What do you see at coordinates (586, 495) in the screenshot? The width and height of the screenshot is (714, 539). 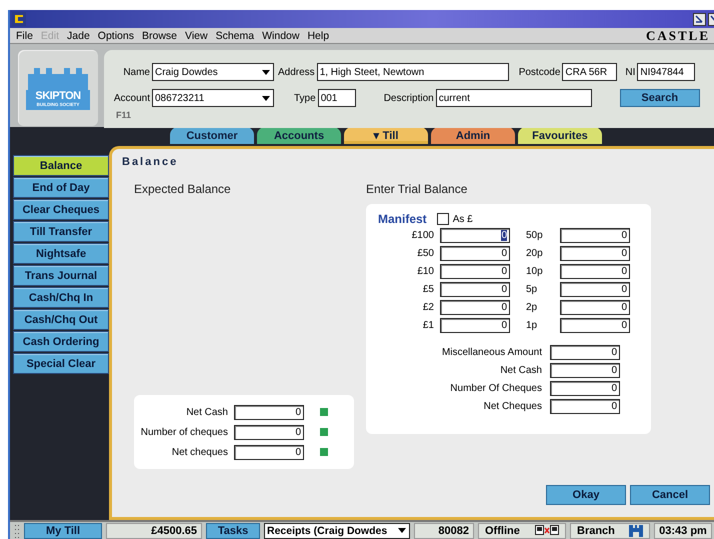 I see `dialog-button: Okay` at bounding box center [586, 495].